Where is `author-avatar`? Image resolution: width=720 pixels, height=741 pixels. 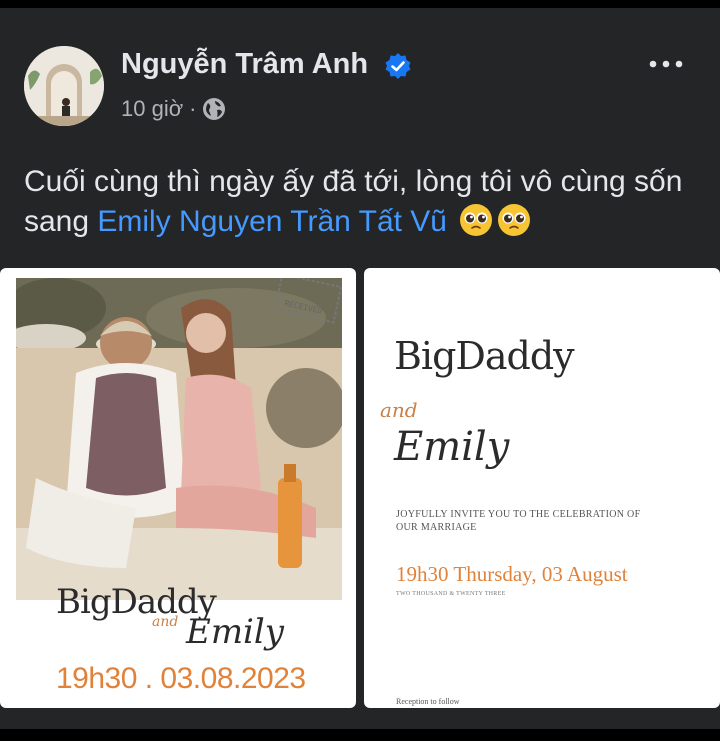
author-avatar is located at coordinates (64, 86).